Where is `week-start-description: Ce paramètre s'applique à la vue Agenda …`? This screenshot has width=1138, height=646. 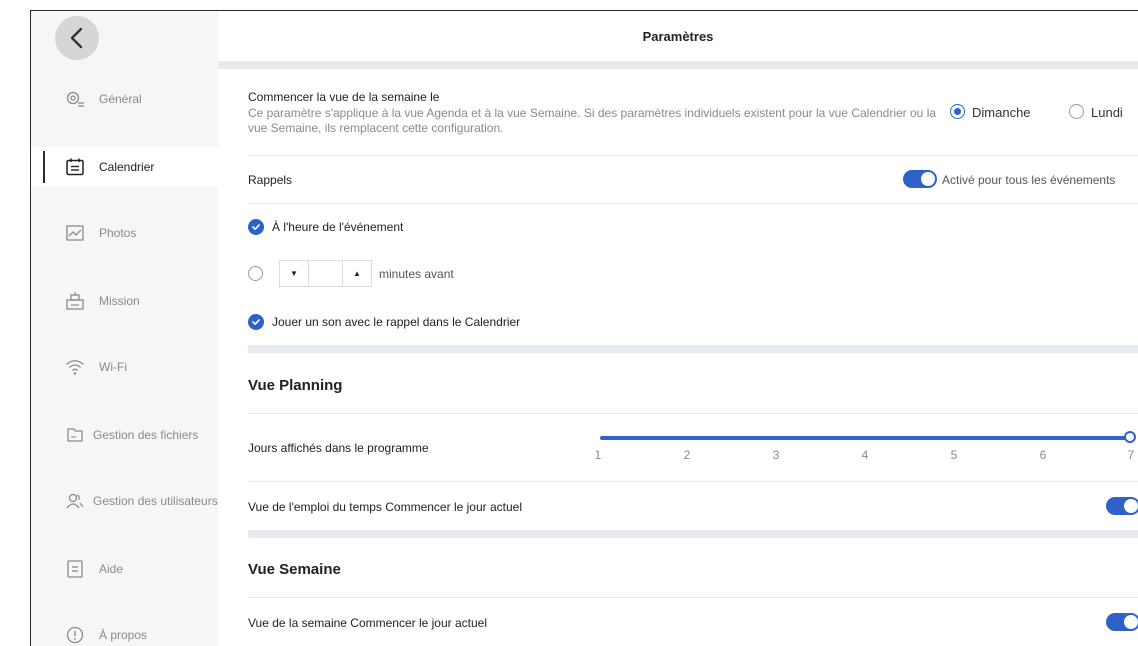
week-start-description: Ce paramètre s'applique à la vue Agenda … is located at coordinates (592, 120).